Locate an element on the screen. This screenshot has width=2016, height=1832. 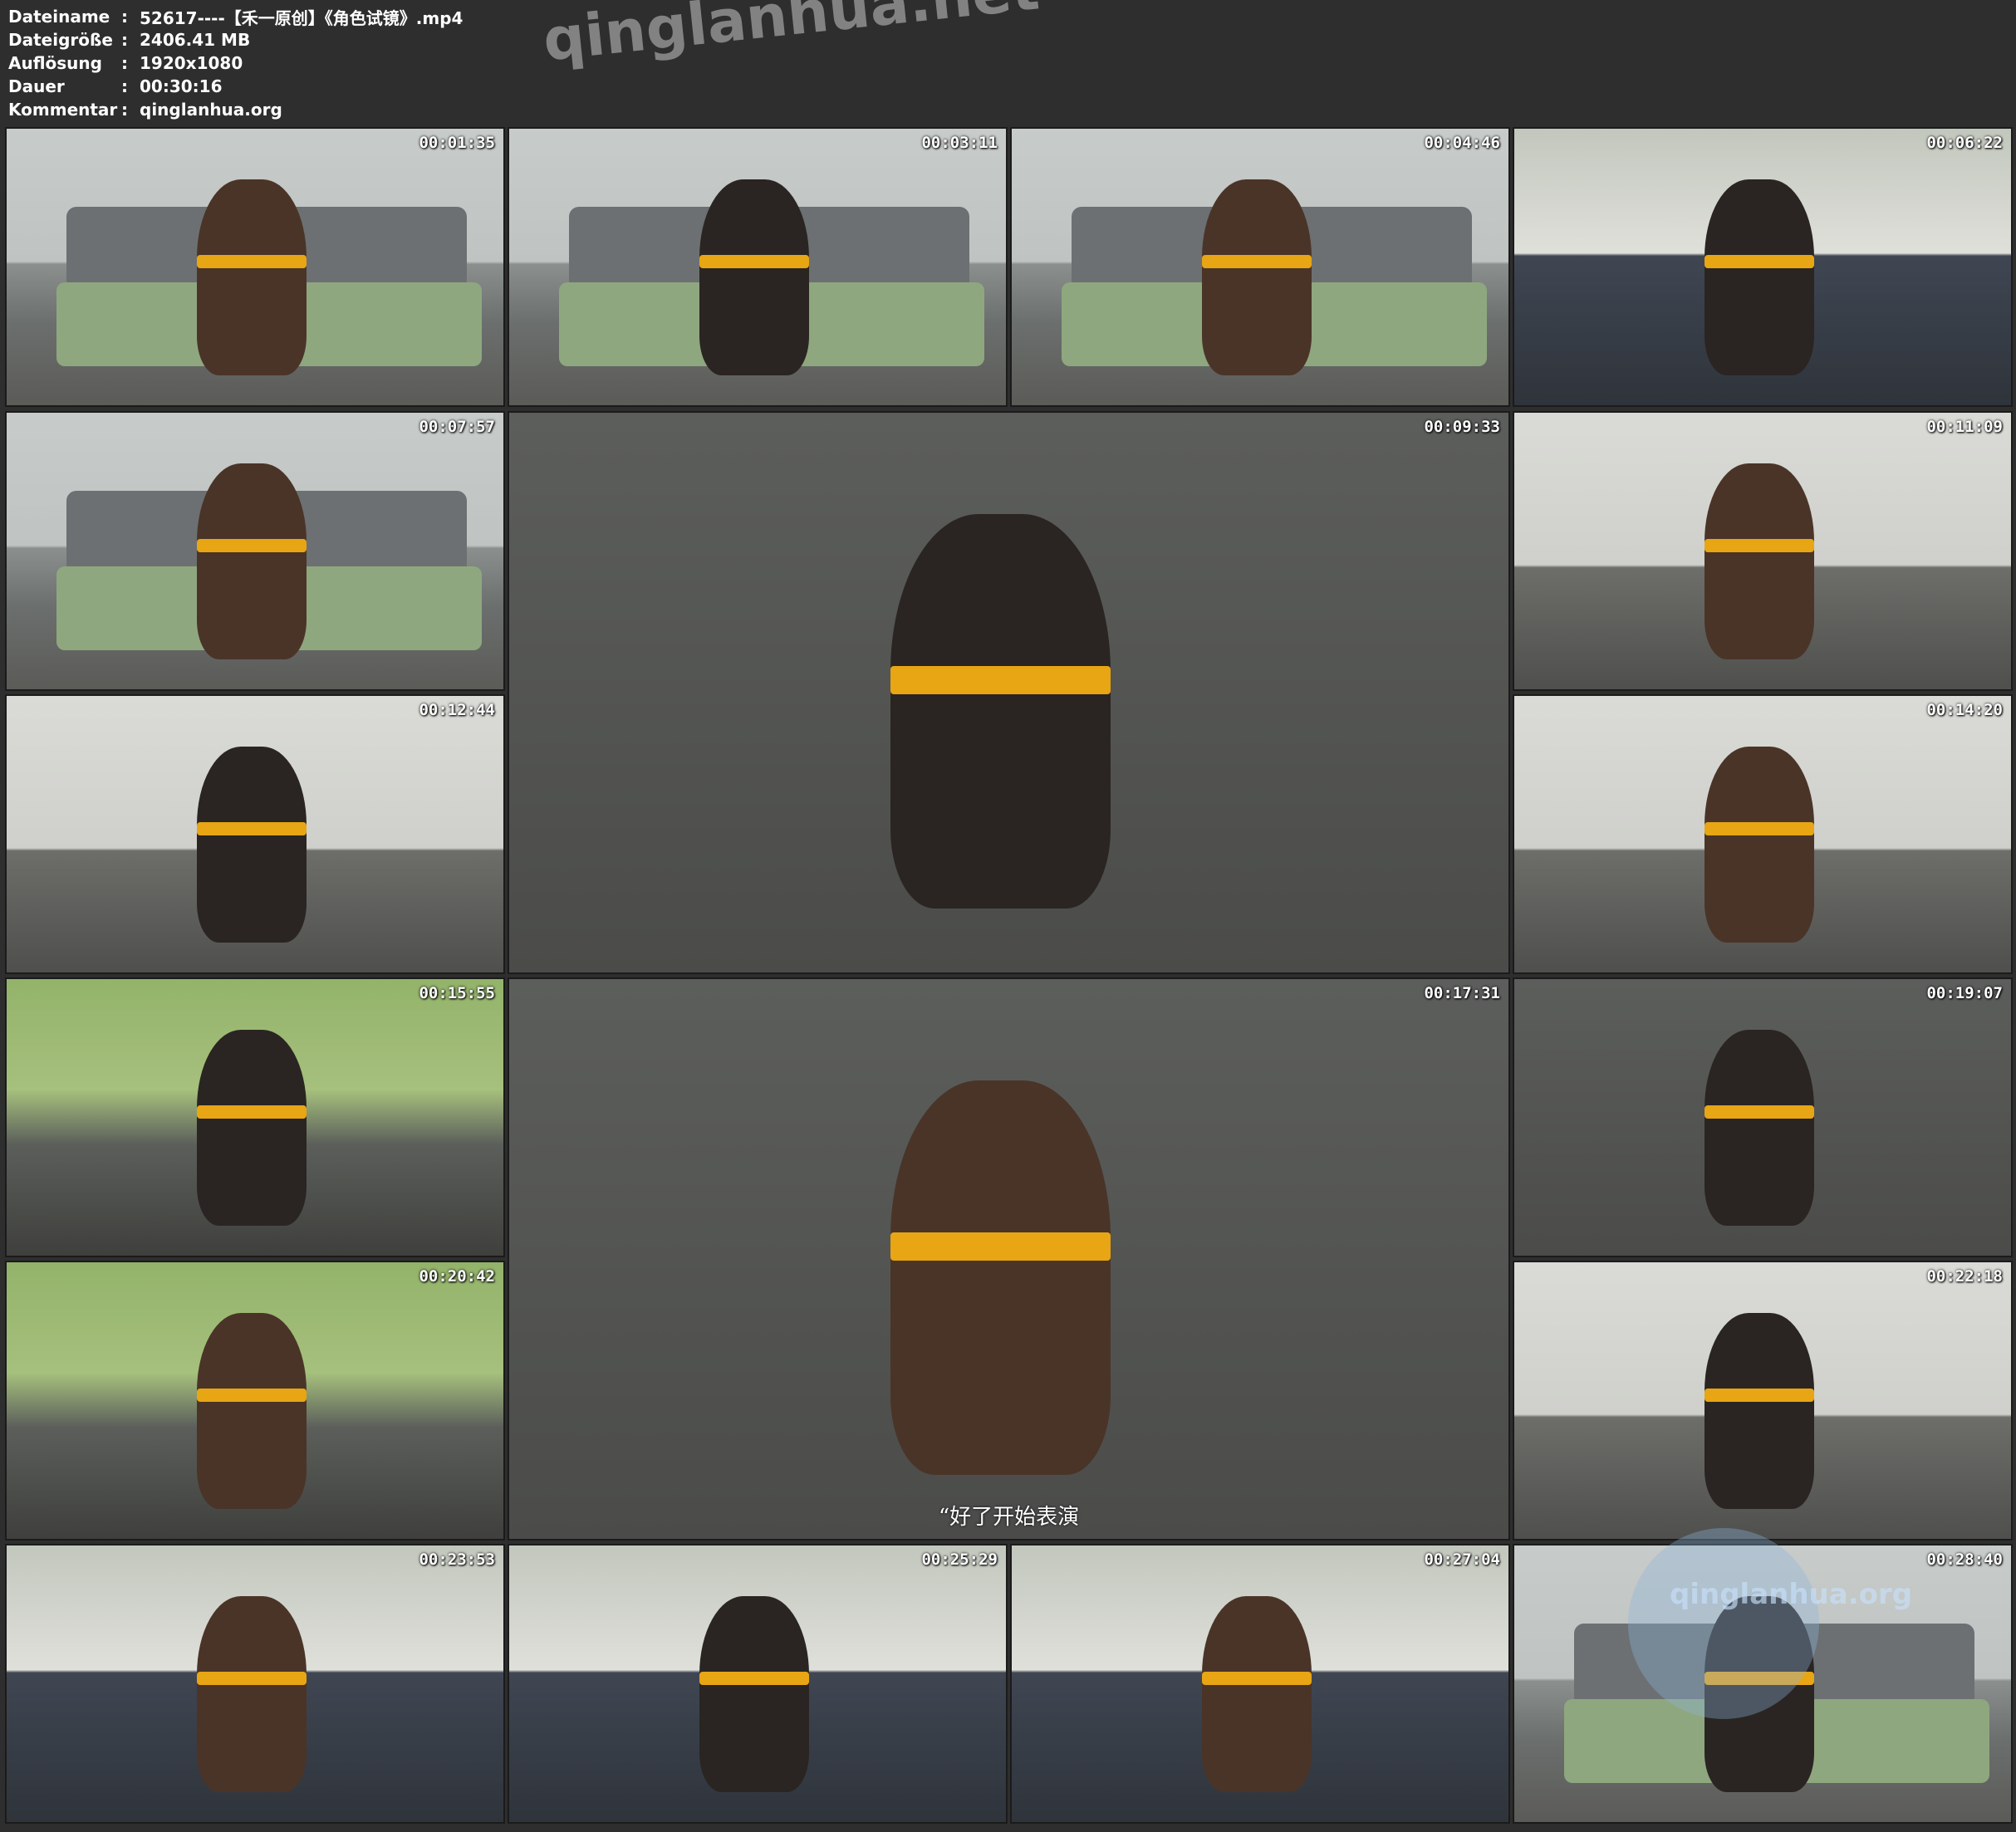
video-thumbnail: 00:04:46 is located at coordinates (1260, 267).